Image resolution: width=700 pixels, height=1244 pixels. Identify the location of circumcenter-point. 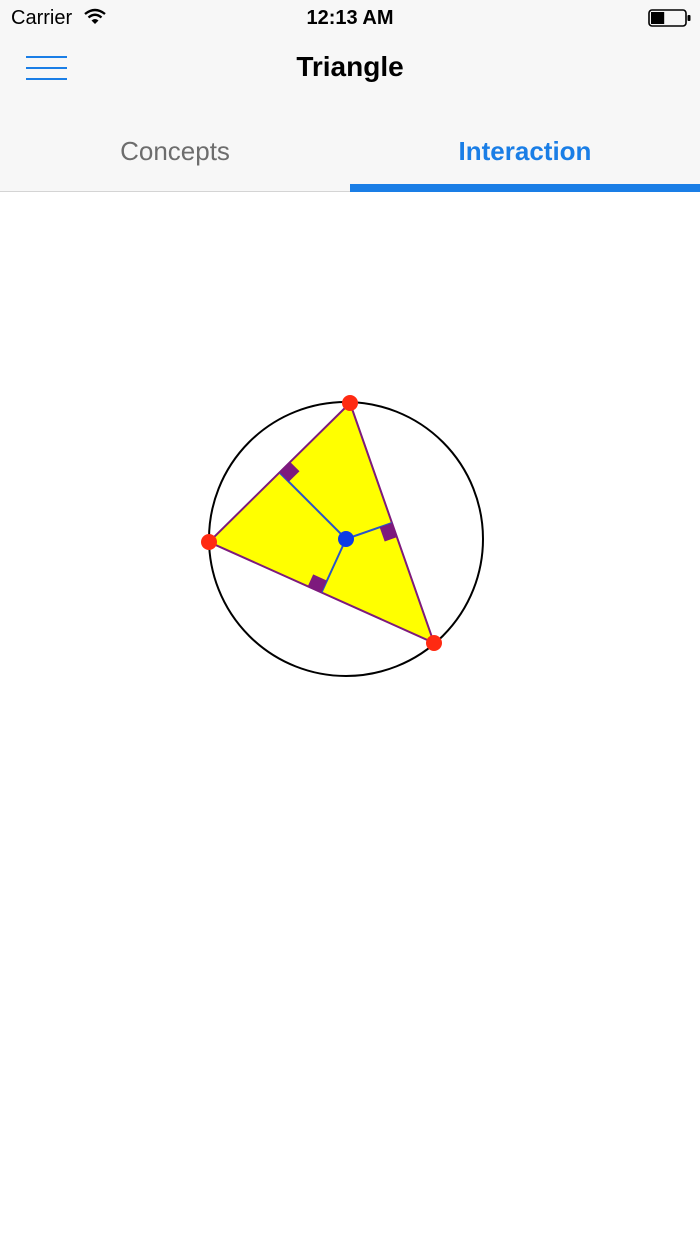
(346, 539).